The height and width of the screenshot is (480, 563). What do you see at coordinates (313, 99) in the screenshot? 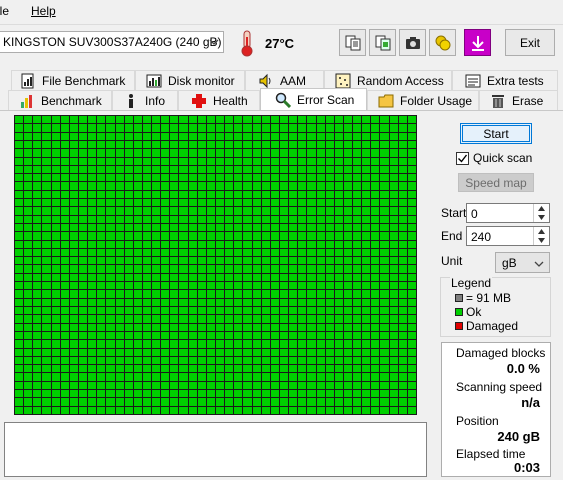
I see `tab-error-scan: Error Scan` at bounding box center [313, 99].